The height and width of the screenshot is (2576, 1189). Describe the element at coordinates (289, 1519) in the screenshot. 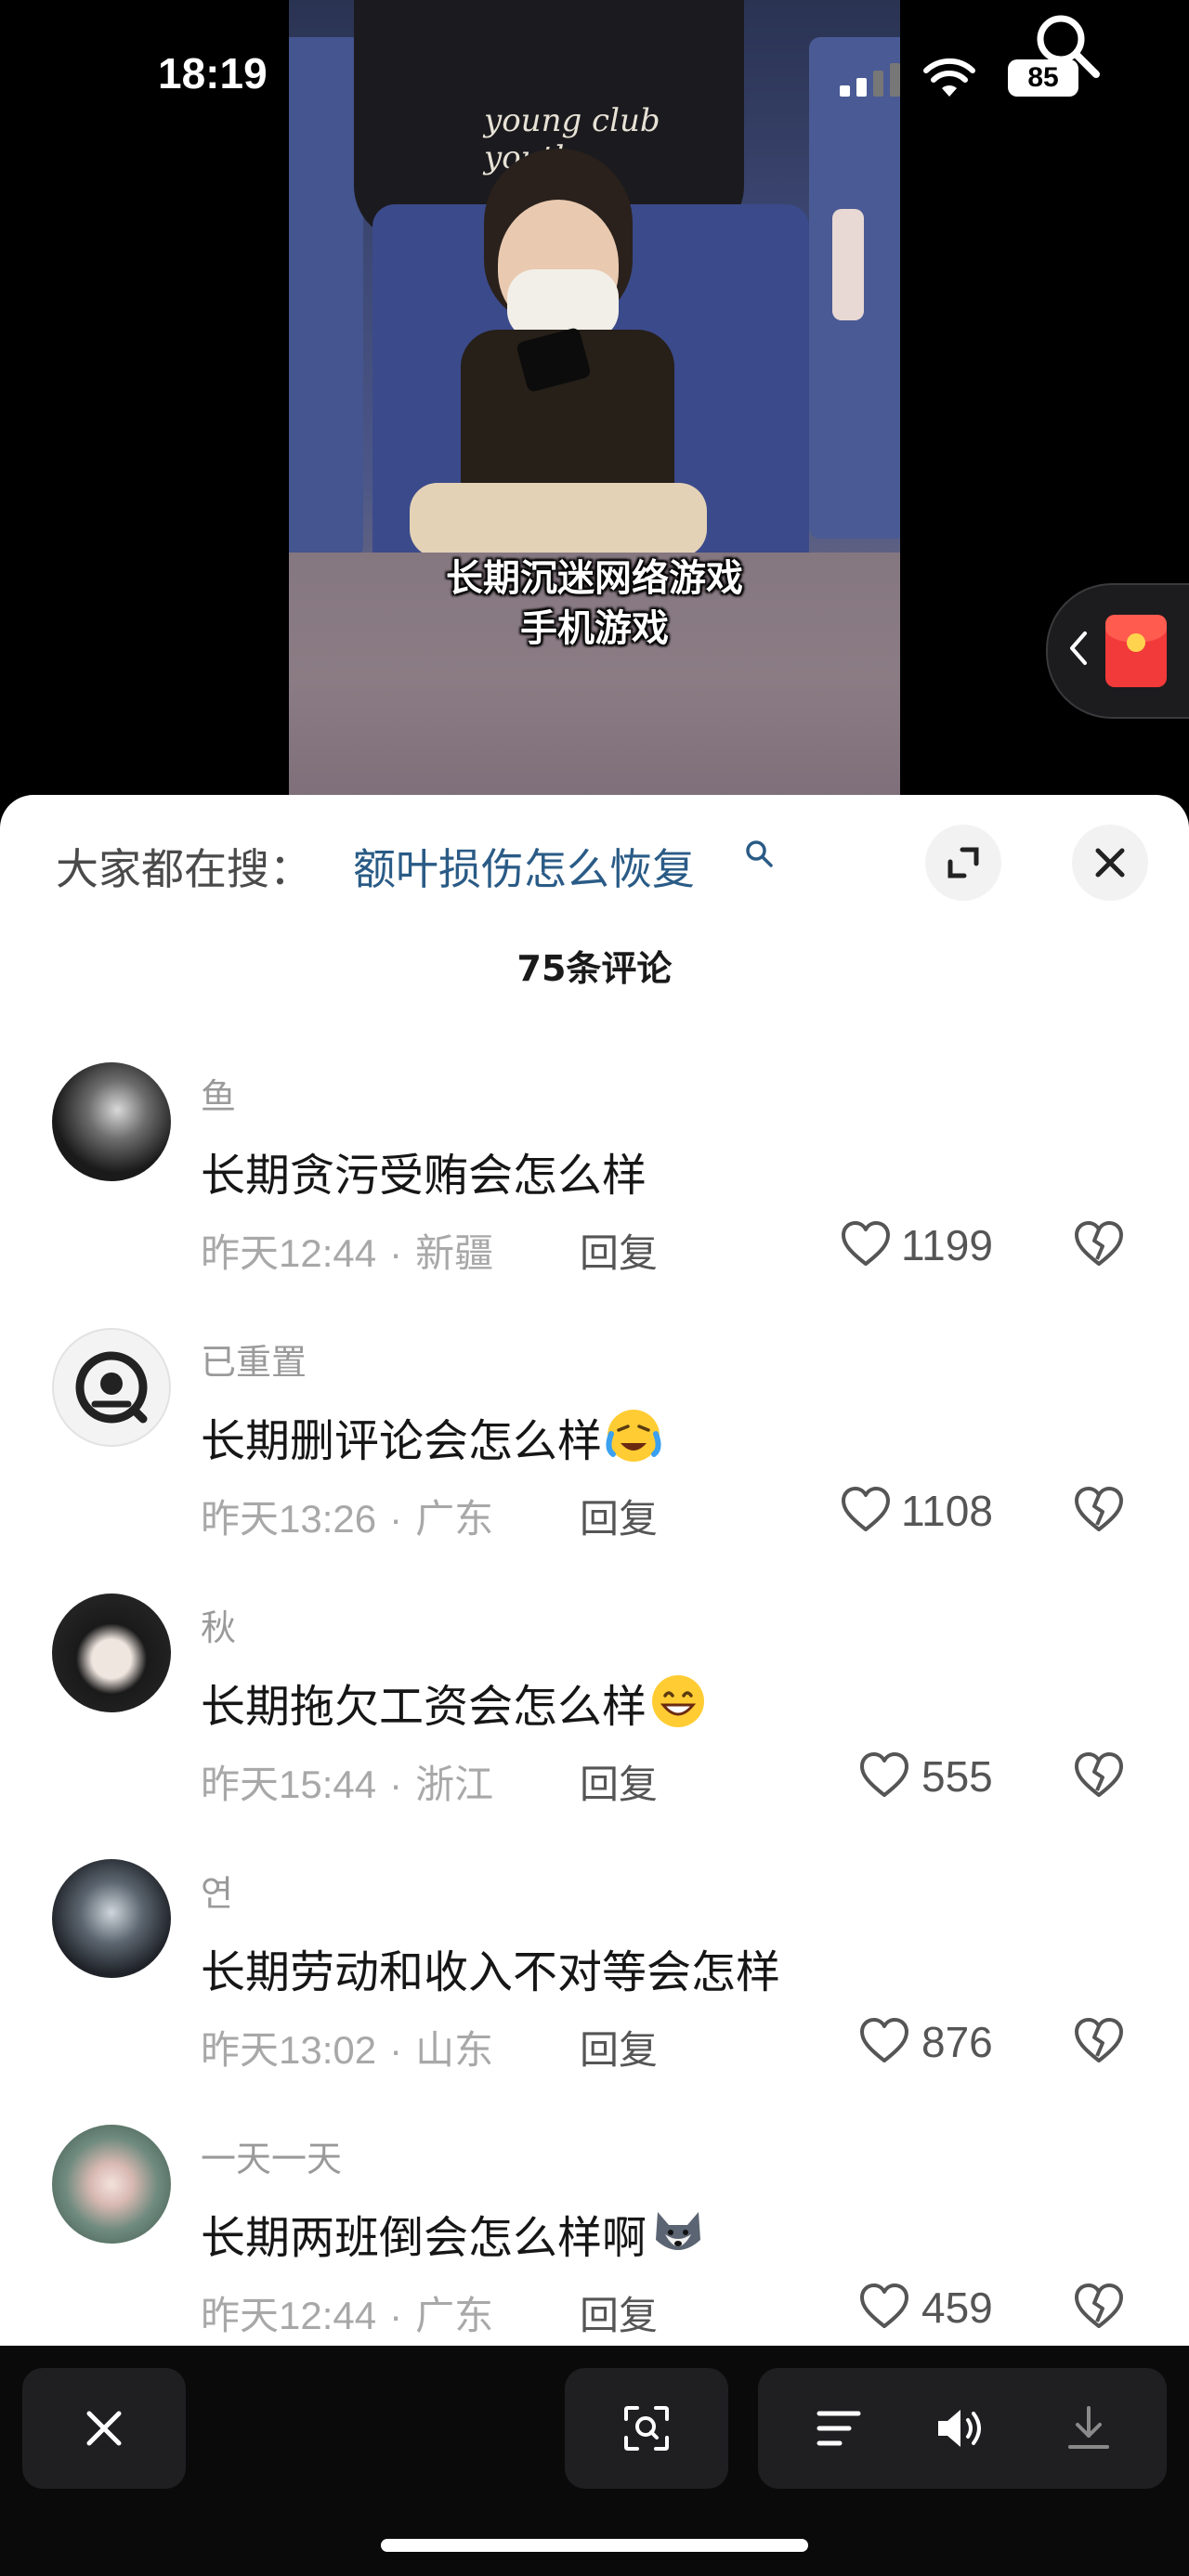

I see `comment-time: 昨天13:26` at that location.